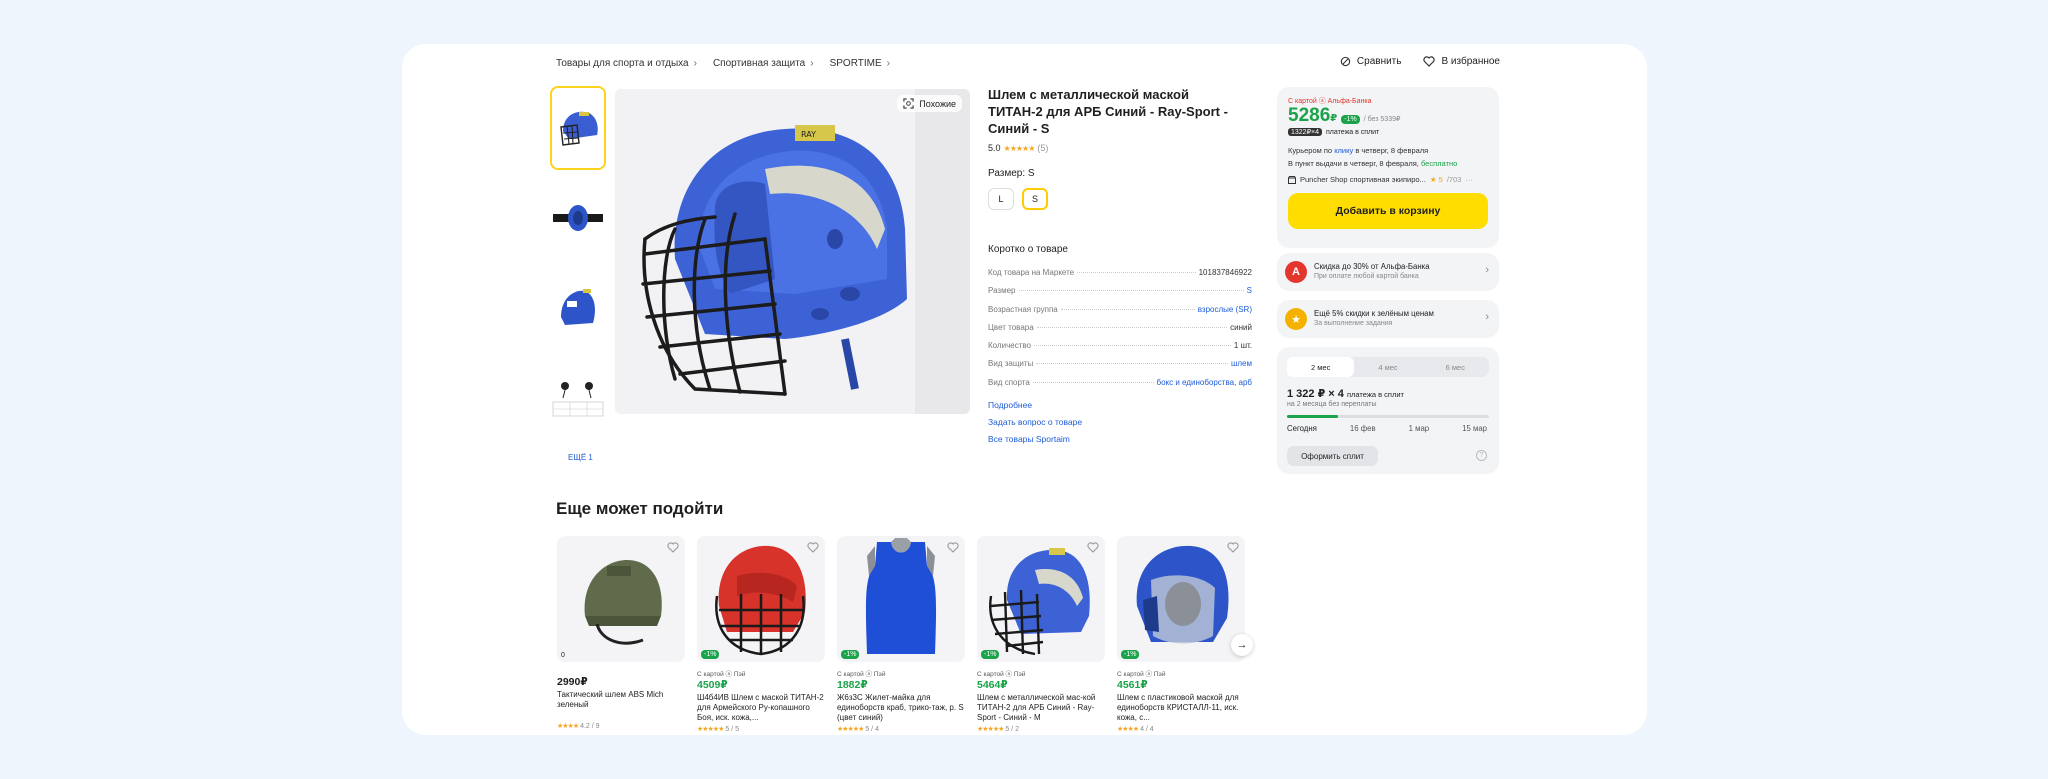 The height and width of the screenshot is (779, 2048). I want to click on spec-value: S, so click(1249, 290).